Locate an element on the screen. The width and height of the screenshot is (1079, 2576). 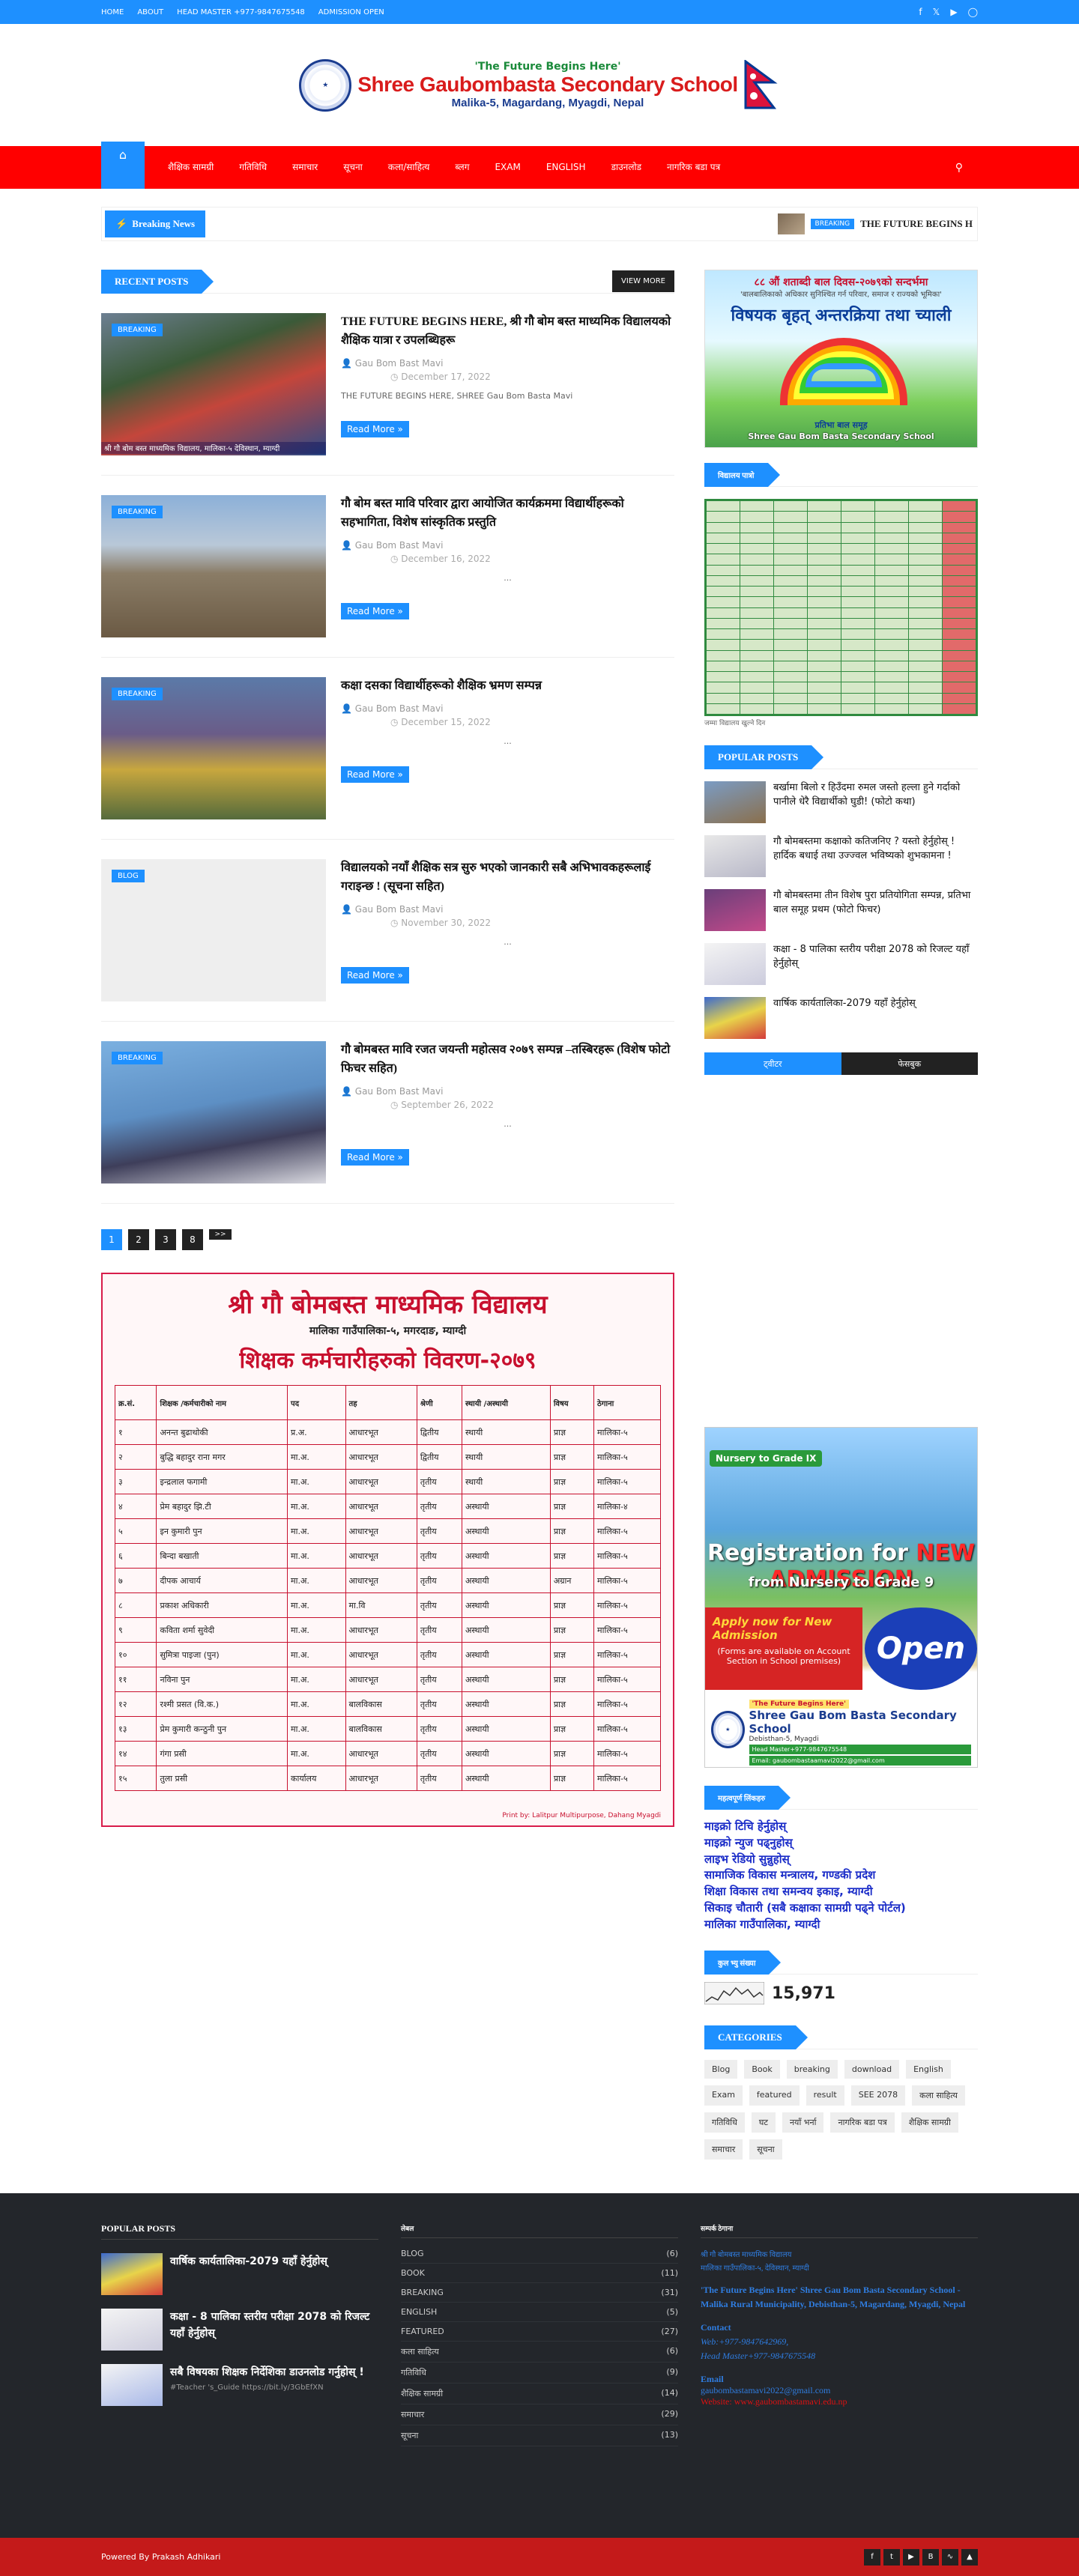
top-link-admission: ADMISSION OPEN is located at coordinates (351, 12).